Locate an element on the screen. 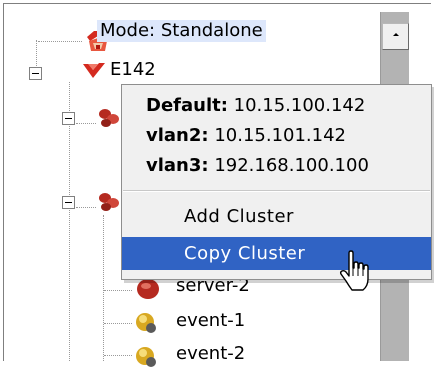 Image resolution: width=434 pixels, height=374 pixels. tree-node-mode: Mode: Standalone is located at coordinates (181, 31).